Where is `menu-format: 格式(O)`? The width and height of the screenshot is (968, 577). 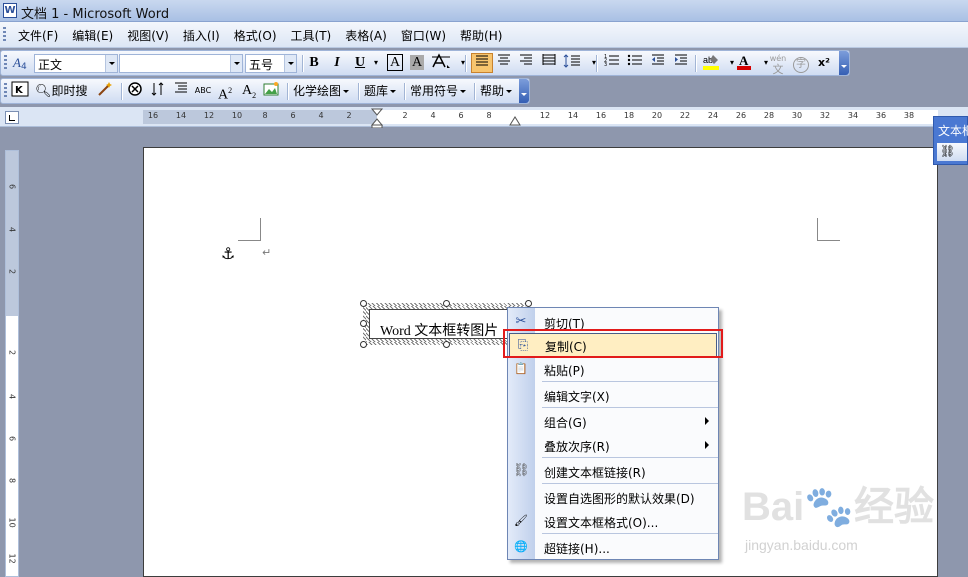
menu-format: 格式(O) is located at coordinates (255, 35).